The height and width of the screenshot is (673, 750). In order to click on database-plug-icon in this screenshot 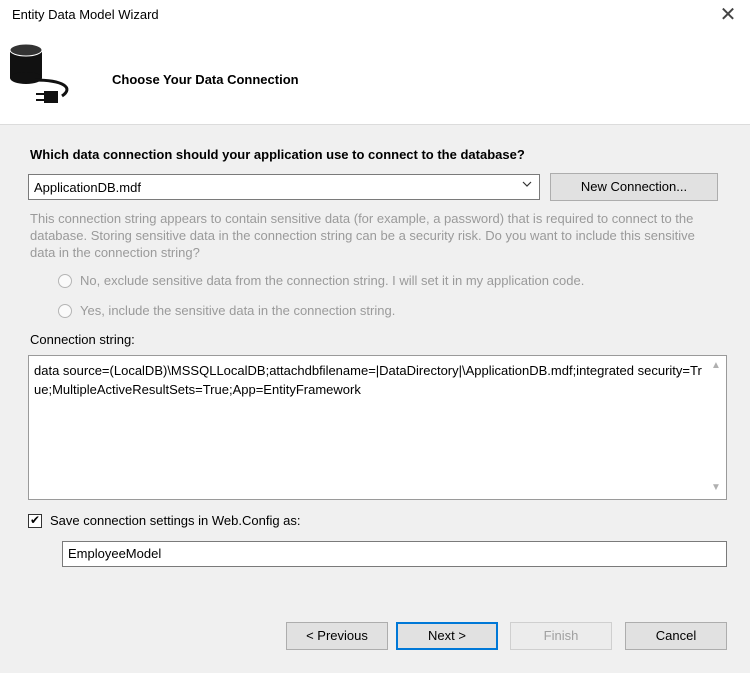, I will do `click(44, 81)`.